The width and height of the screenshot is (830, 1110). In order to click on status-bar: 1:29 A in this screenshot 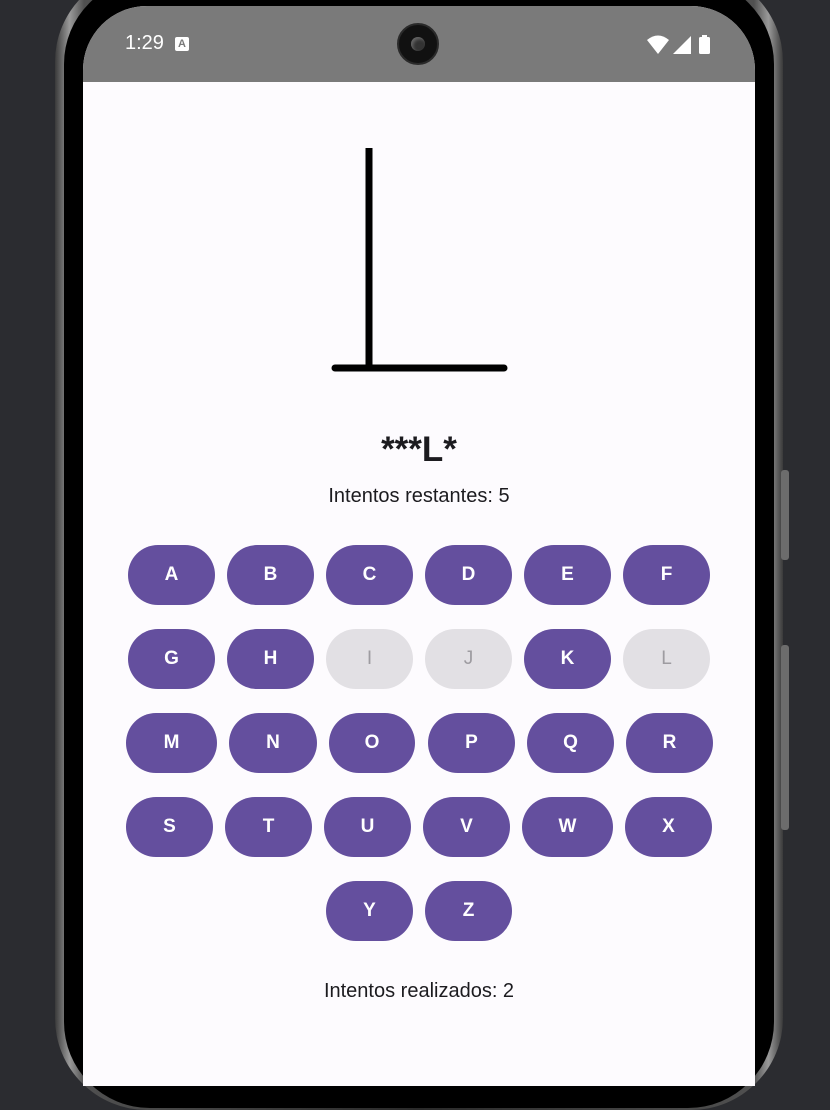, I will do `click(419, 44)`.